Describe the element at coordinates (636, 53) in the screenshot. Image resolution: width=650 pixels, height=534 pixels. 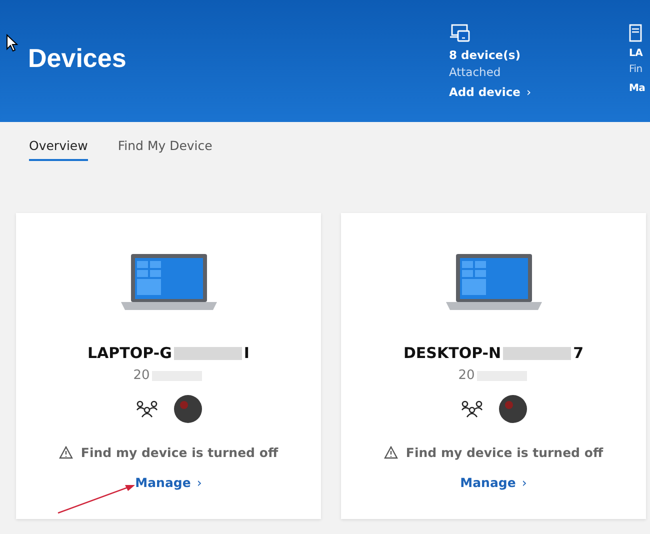
I see `stat-count: LA` at that location.